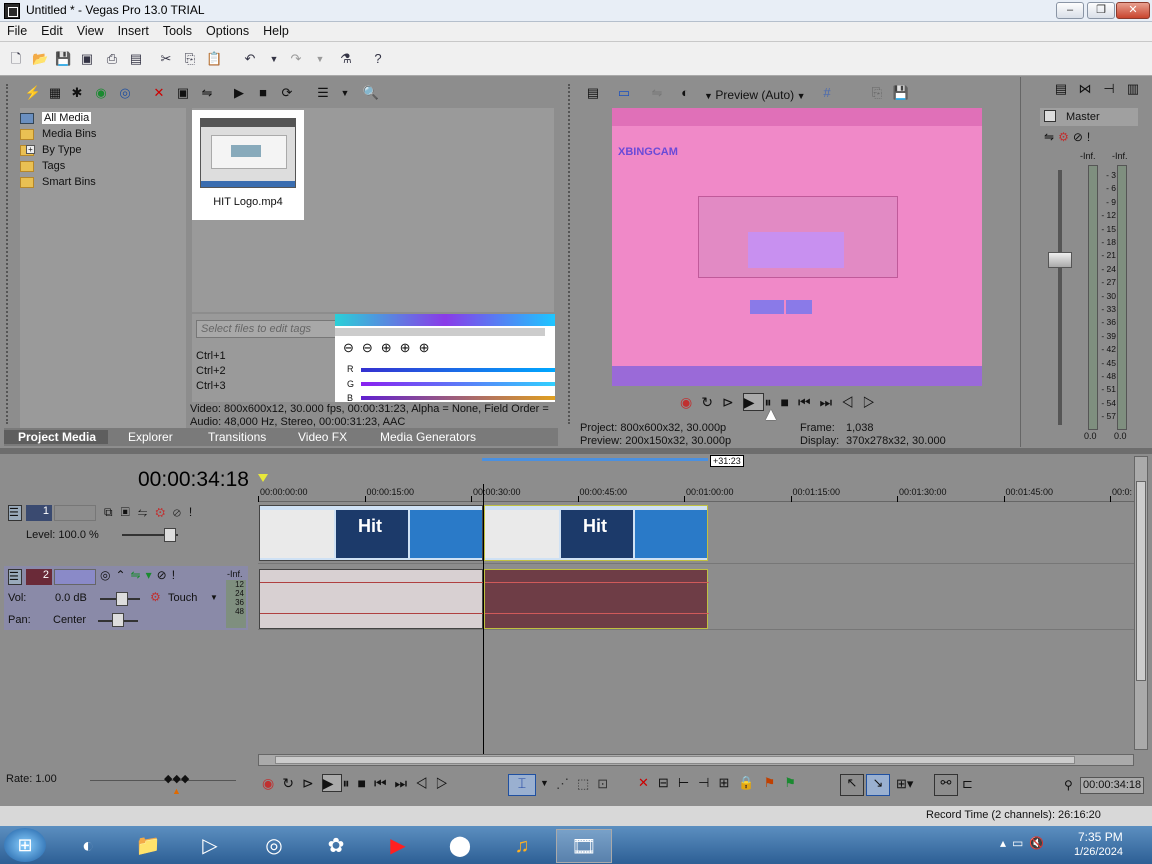  Describe the element at coordinates (276, 30) in the screenshot. I see `menu-help: Help` at that location.